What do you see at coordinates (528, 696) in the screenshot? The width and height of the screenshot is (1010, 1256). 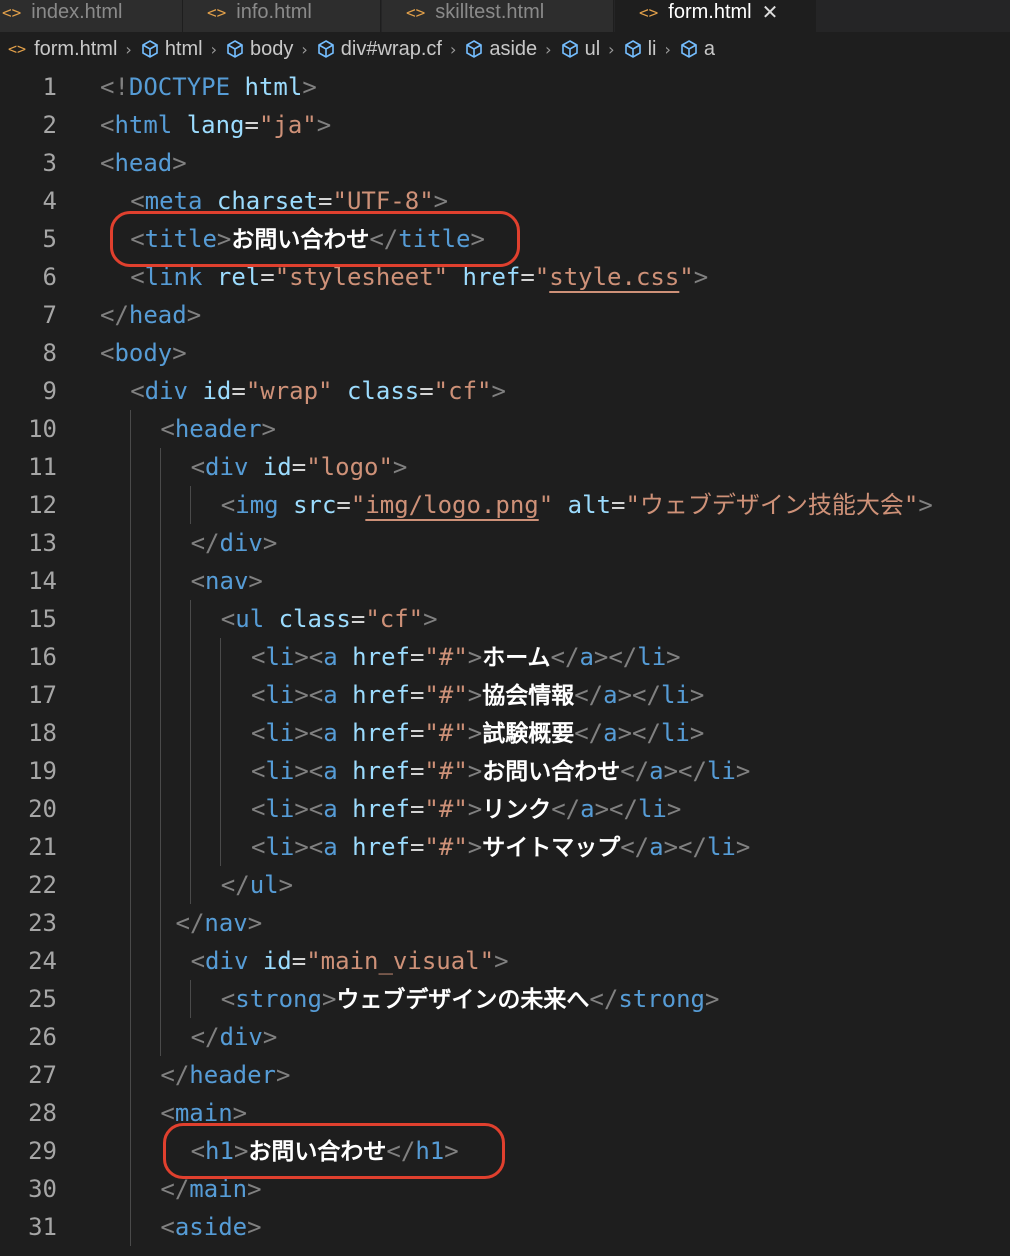 I see `token-text: 協会情報` at bounding box center [528, 696].